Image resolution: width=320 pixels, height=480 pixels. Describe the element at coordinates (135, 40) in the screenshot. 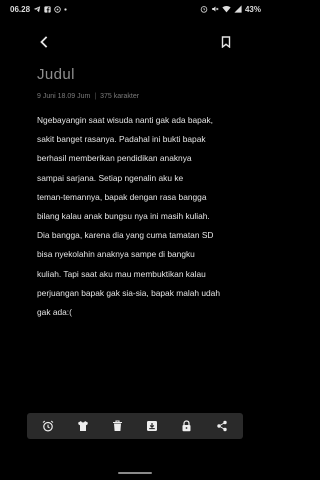

I see `app-bar` at that location.